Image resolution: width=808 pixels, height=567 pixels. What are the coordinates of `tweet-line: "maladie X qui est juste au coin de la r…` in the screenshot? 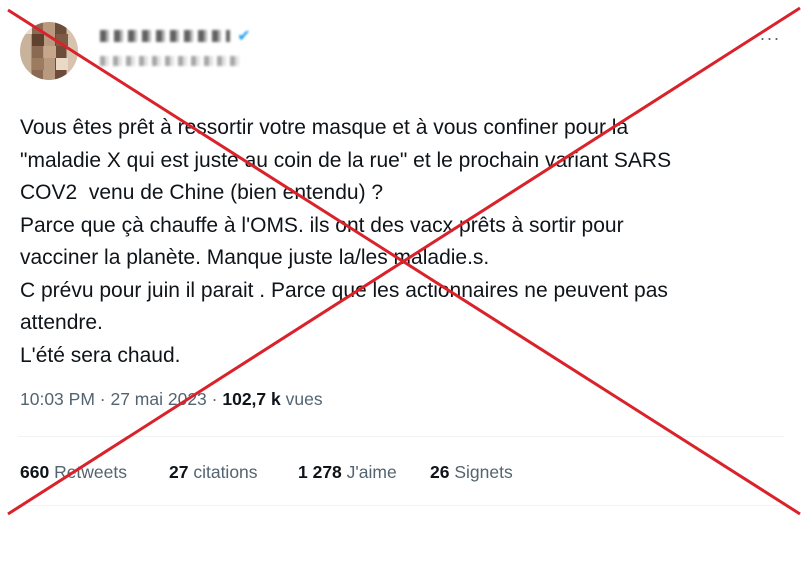 It's located at (346, 160).